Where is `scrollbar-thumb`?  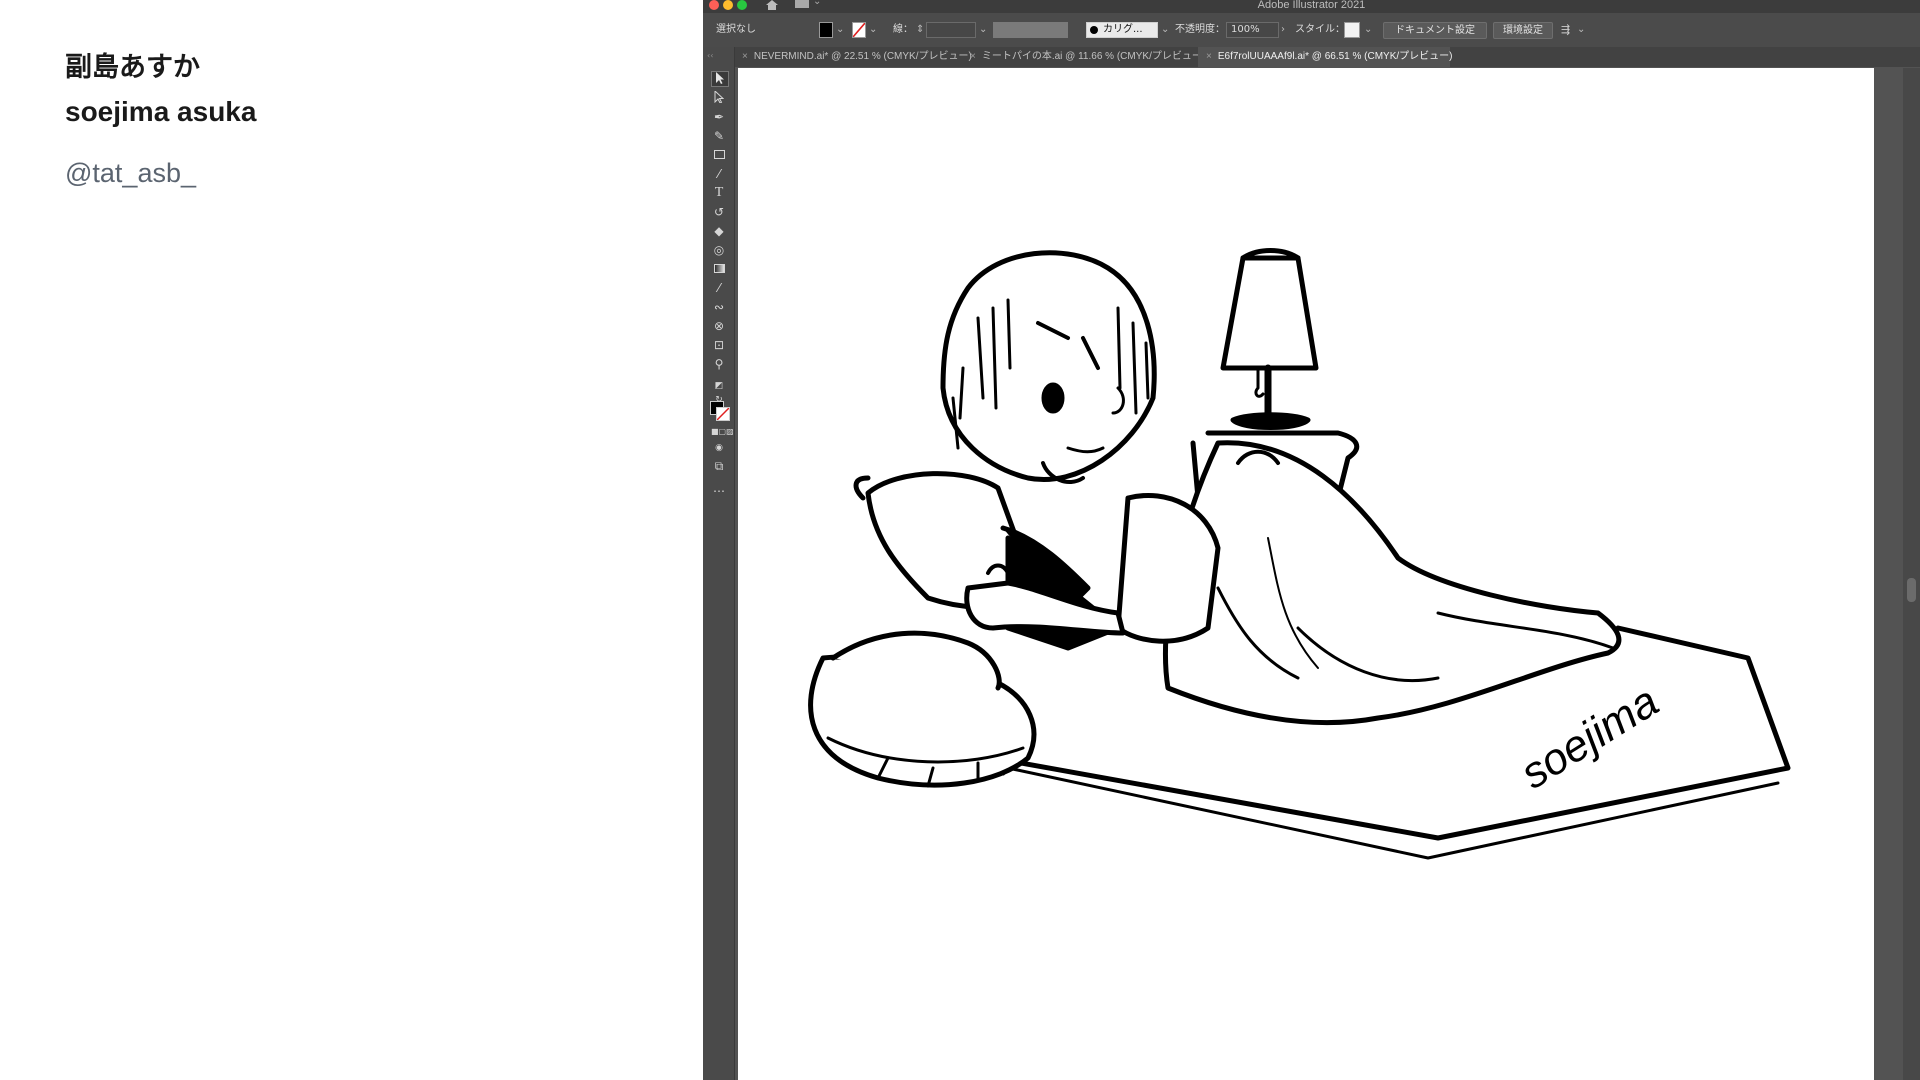
scrollbar-thumb is located at coordinates (1911, 590).